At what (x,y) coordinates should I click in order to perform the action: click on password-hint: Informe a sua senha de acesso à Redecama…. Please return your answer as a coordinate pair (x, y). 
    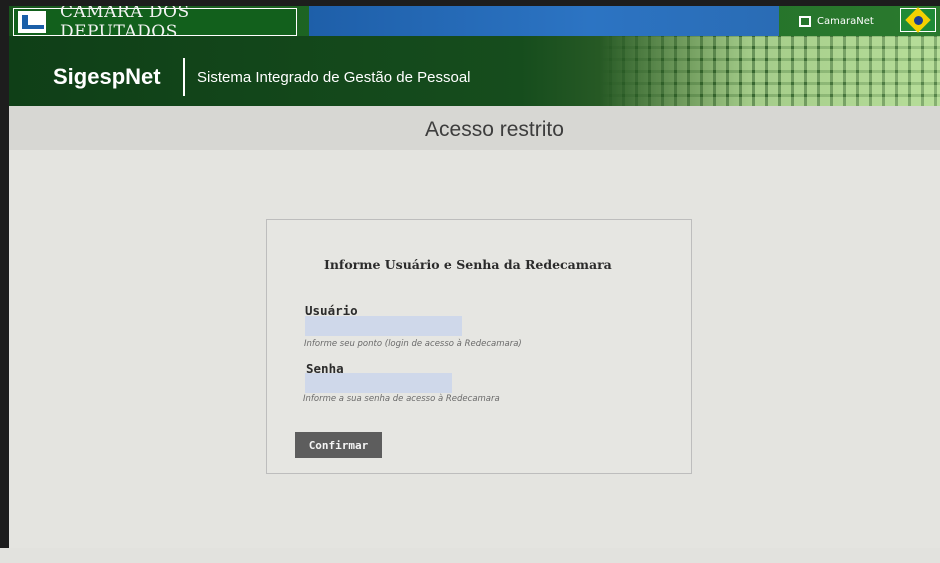
    Looking at the image, I should click on (401, 399).